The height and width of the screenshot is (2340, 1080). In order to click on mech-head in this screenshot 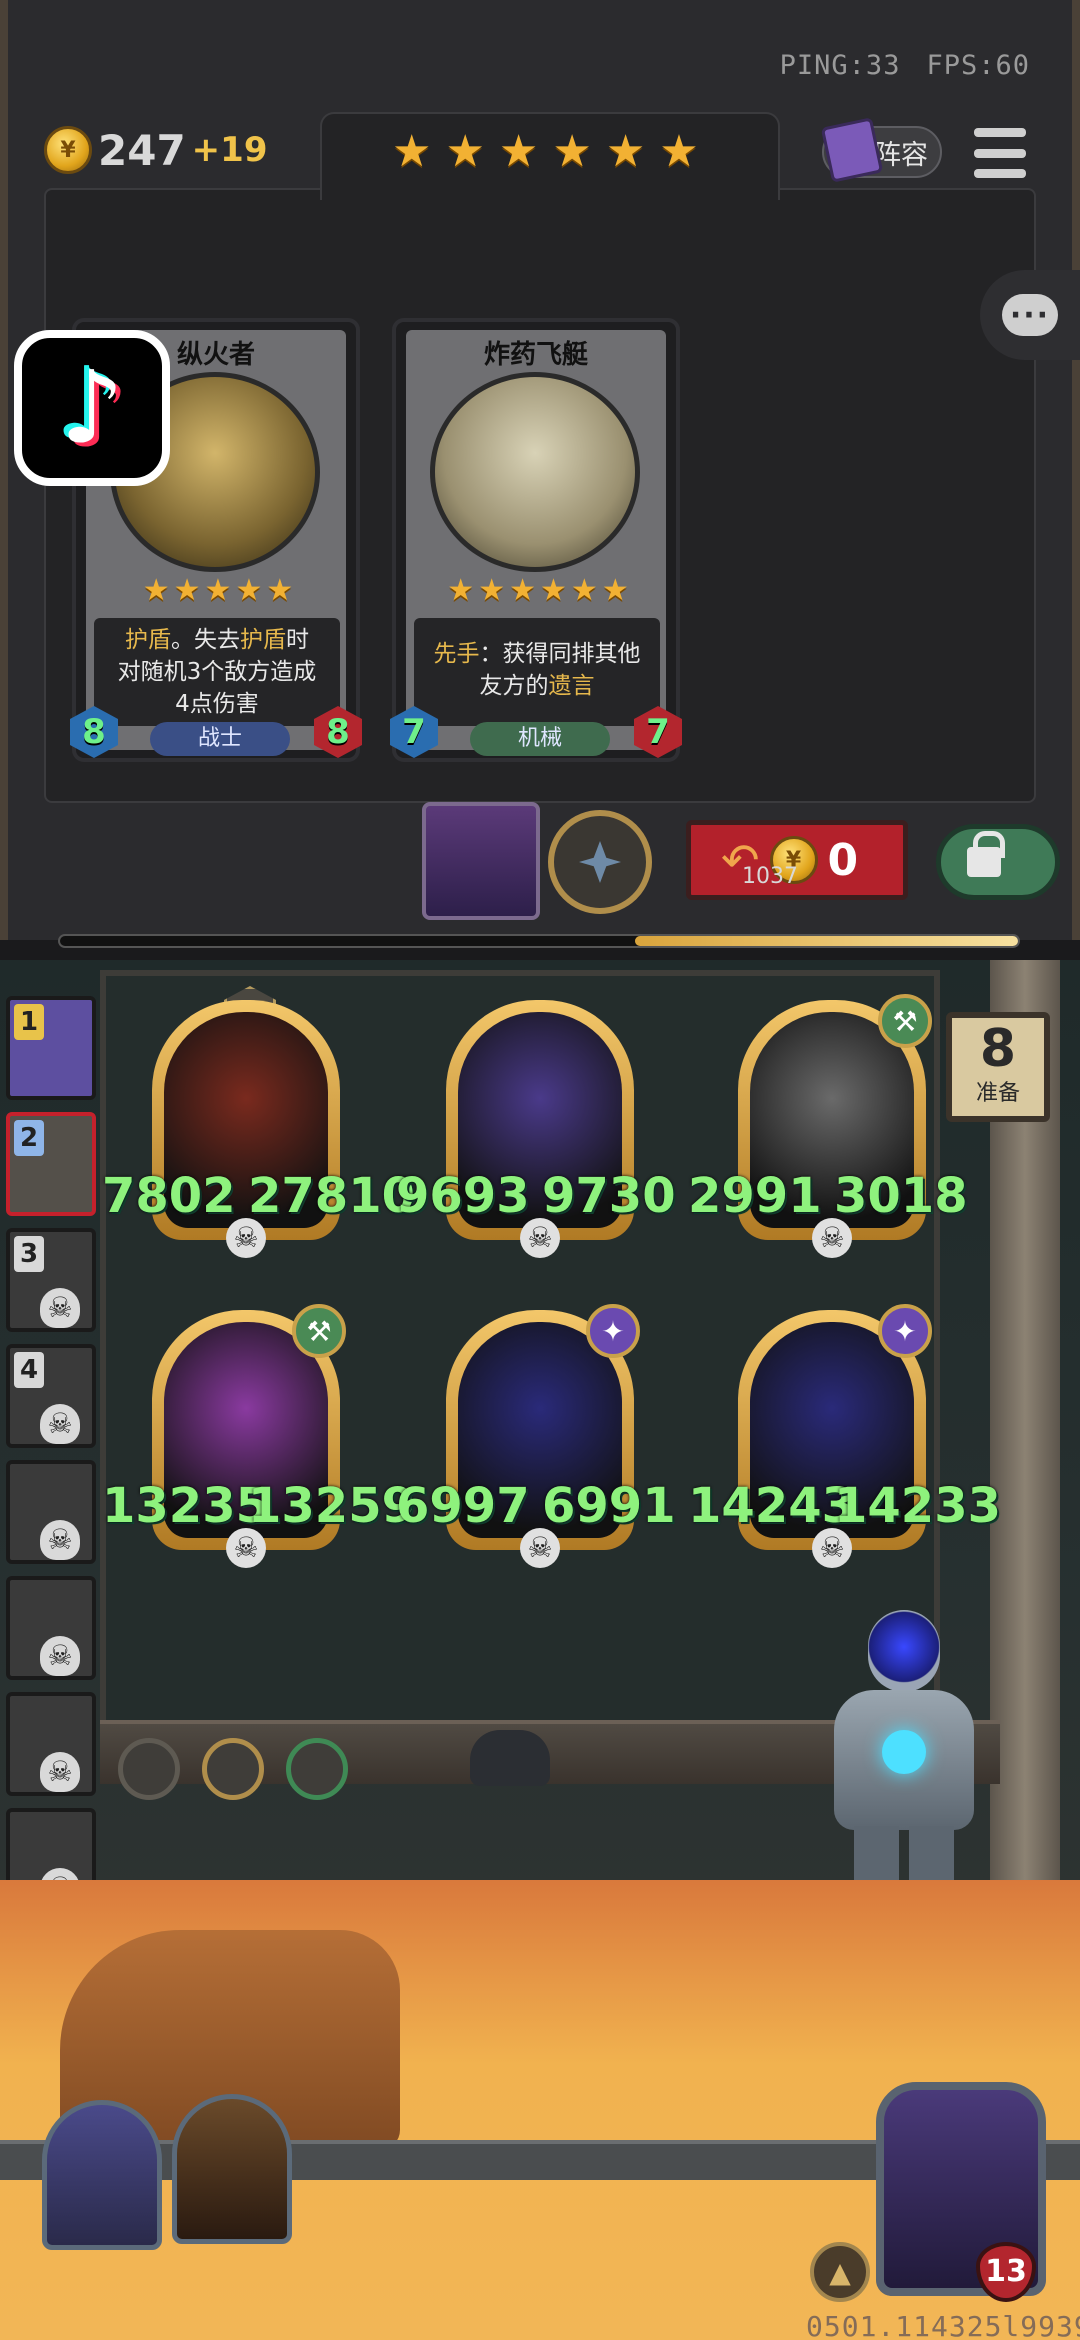, I will do `click(904, 1651)`.